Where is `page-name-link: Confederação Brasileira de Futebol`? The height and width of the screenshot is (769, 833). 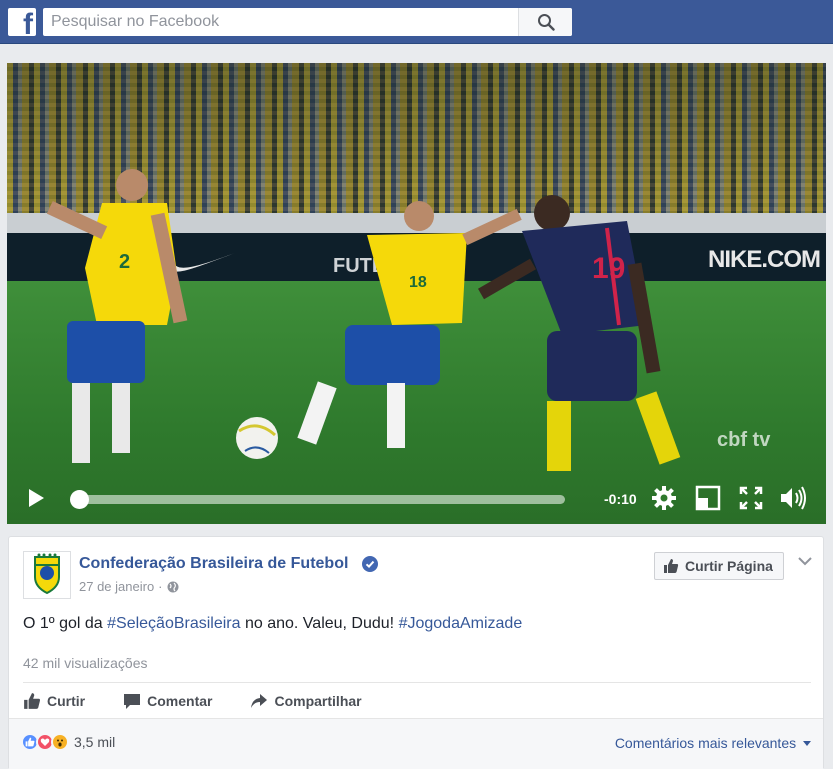
page-name-link: Confederação Brasileira de Futebol is located at coordinates (213, 564).